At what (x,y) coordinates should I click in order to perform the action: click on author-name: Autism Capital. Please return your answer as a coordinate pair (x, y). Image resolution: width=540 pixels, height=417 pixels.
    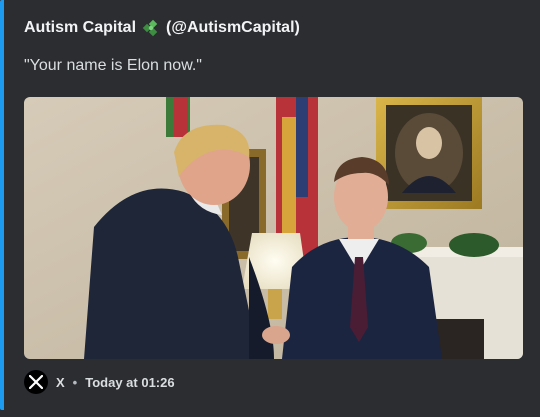
    Looking at the image, I should click on (80, 28).